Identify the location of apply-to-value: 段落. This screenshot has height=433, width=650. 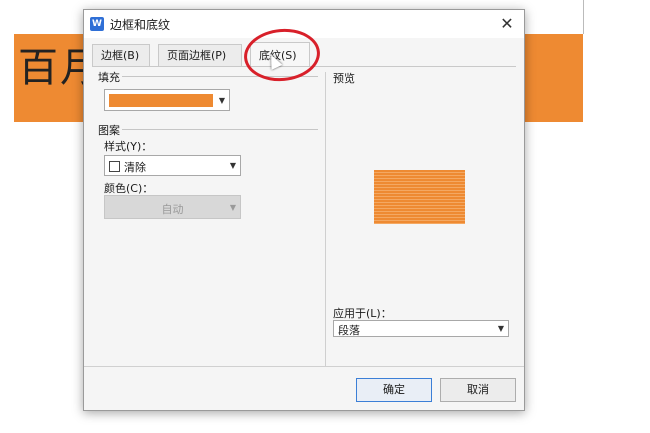
(349, 330).